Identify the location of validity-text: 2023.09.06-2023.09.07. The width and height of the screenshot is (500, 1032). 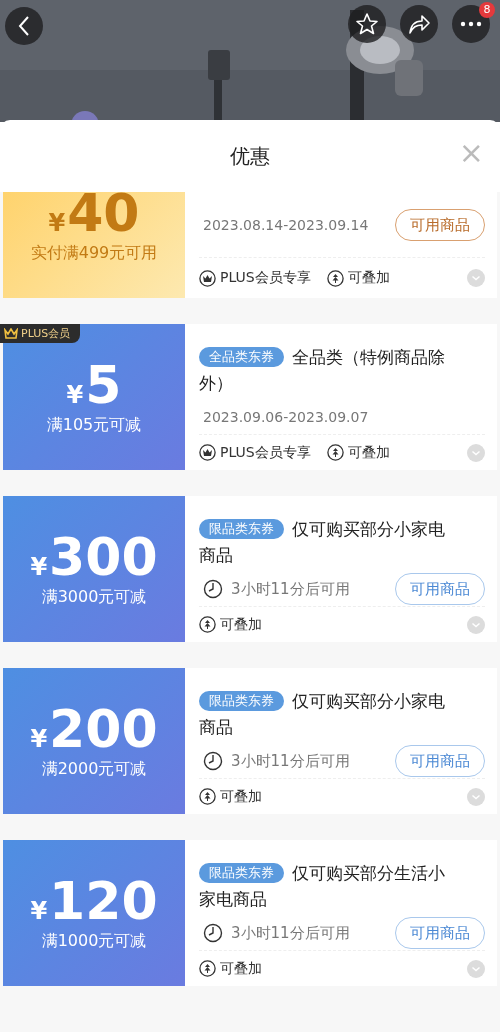
(286, 417).